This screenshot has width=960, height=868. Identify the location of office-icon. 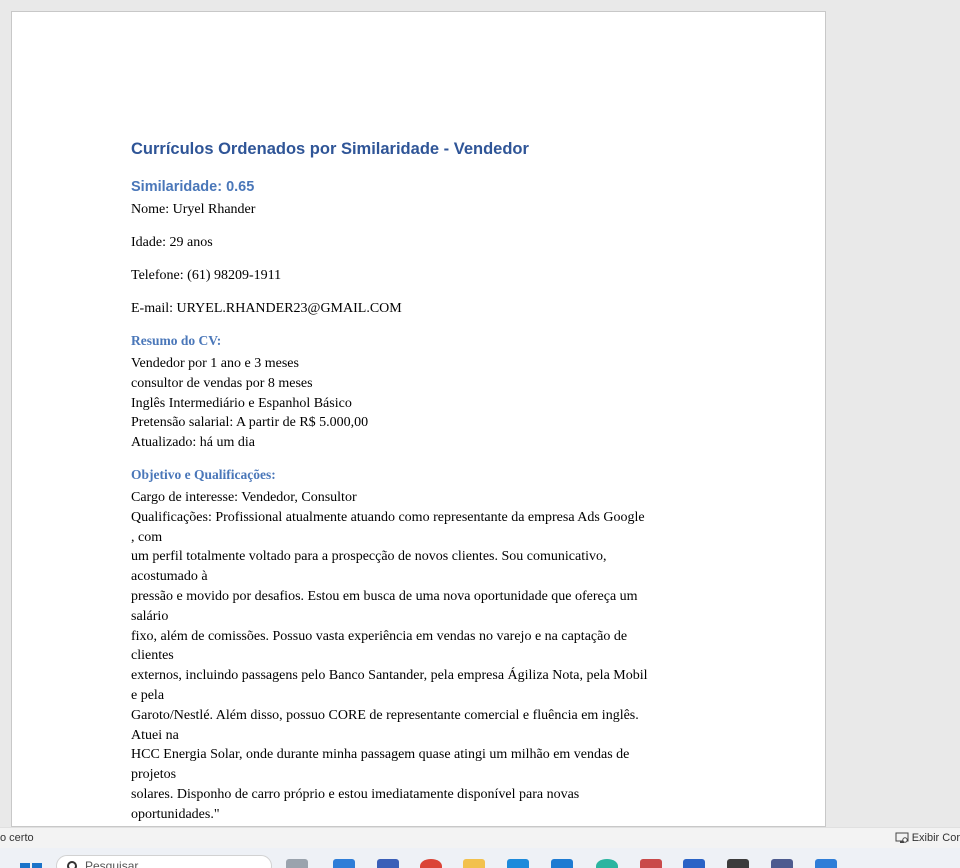
(694, 863).